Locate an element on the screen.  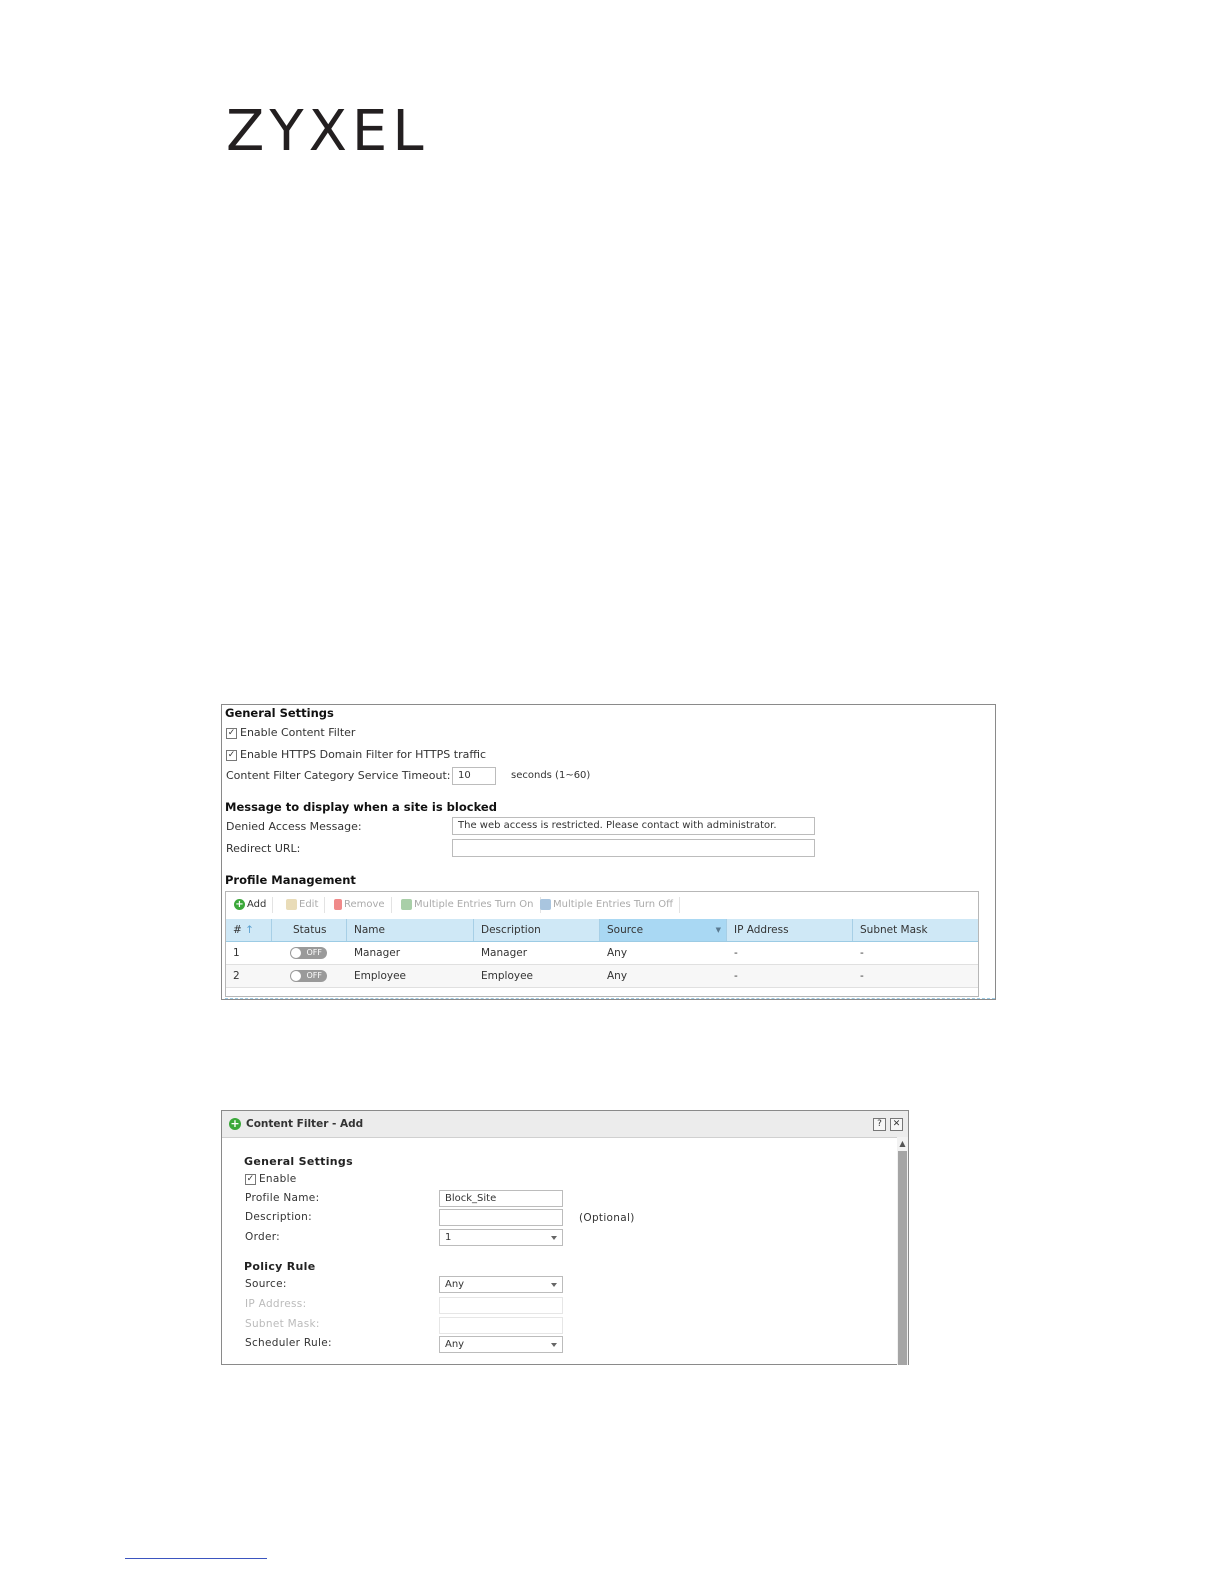
row-name: Employee is located at coordinates (380, 976).